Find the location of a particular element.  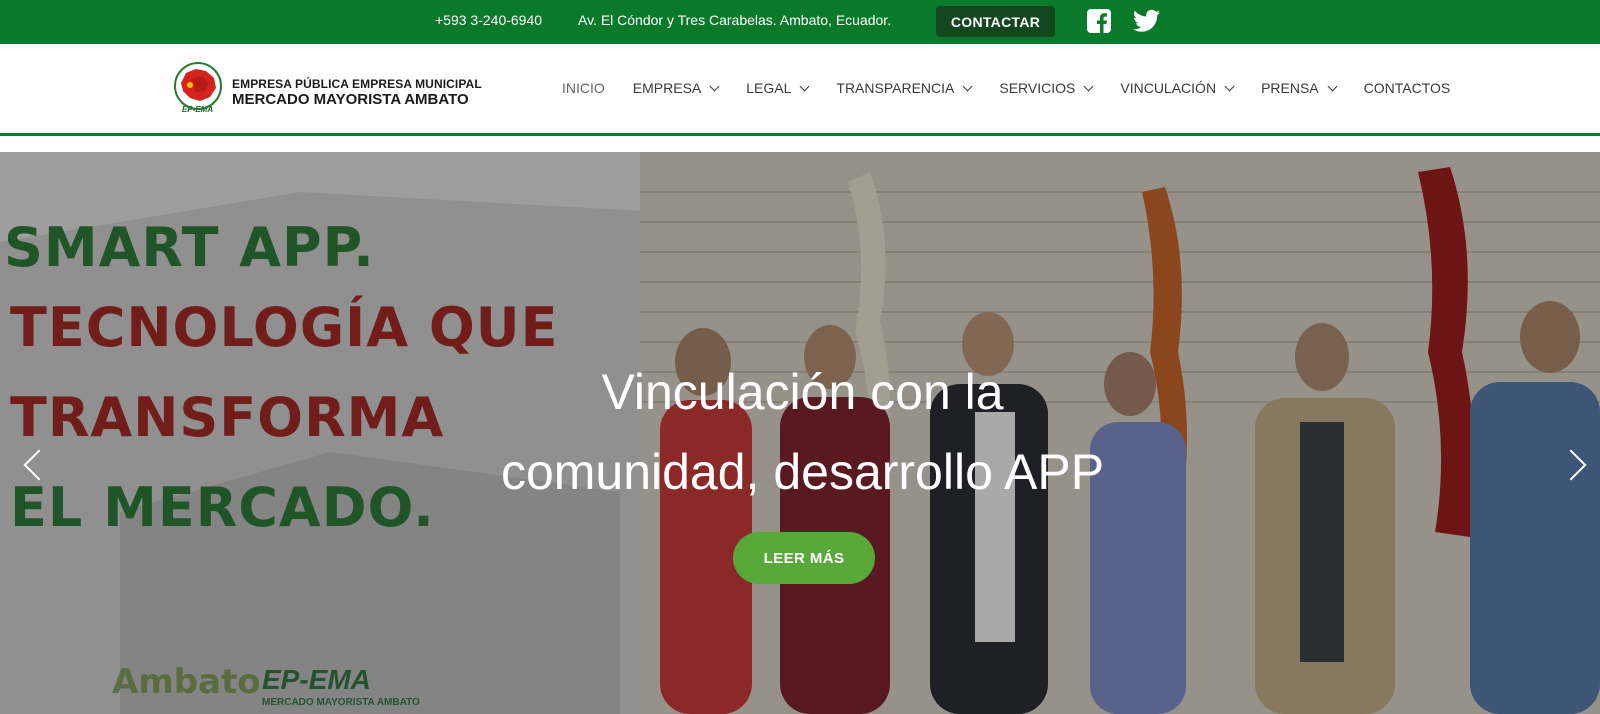

nav-item-label: TRANSPARENCIA is located at coordinates (895, 88).